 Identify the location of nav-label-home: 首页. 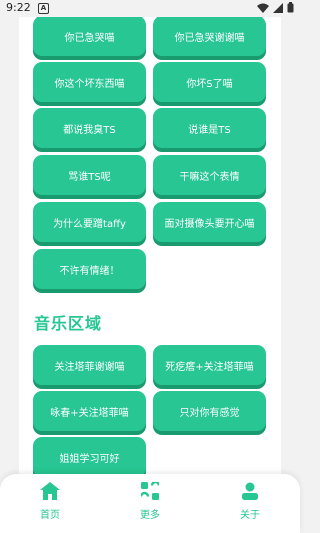
(50, 515).